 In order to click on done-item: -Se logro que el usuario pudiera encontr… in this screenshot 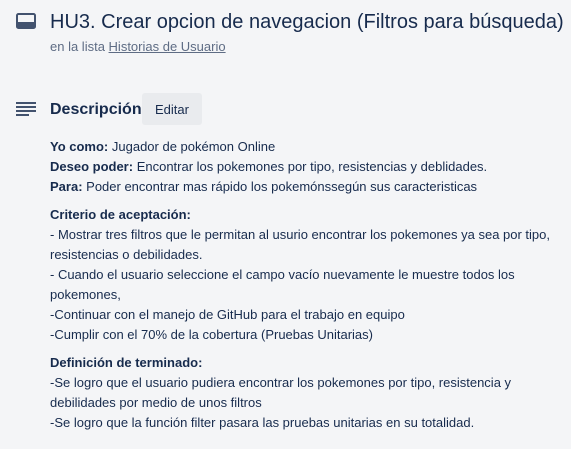, I will do `click(281, 392)`.